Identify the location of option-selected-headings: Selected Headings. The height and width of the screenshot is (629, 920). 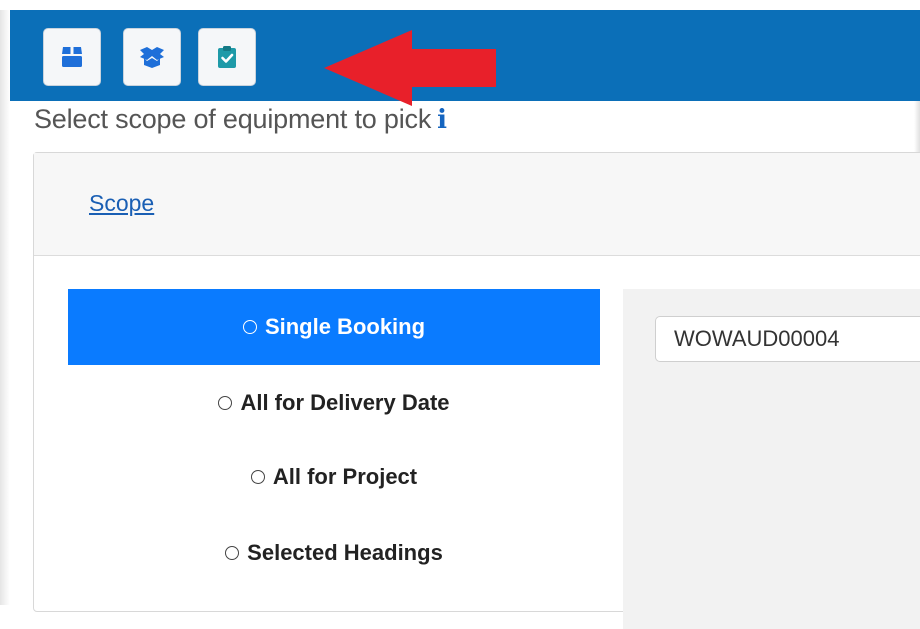
(334, 553).